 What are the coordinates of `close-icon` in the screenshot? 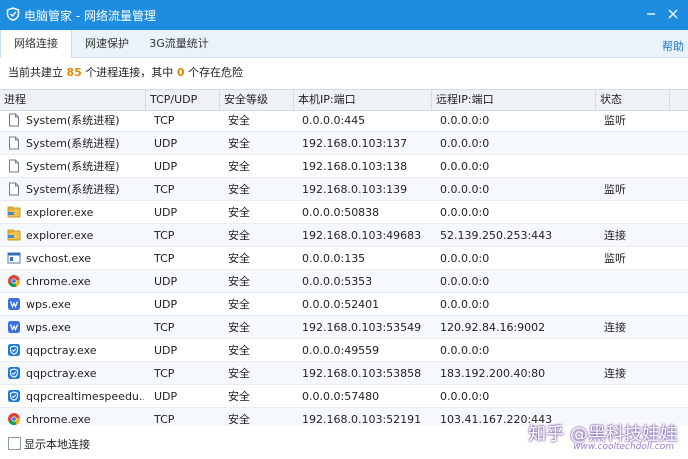 It's located at (673, 14).